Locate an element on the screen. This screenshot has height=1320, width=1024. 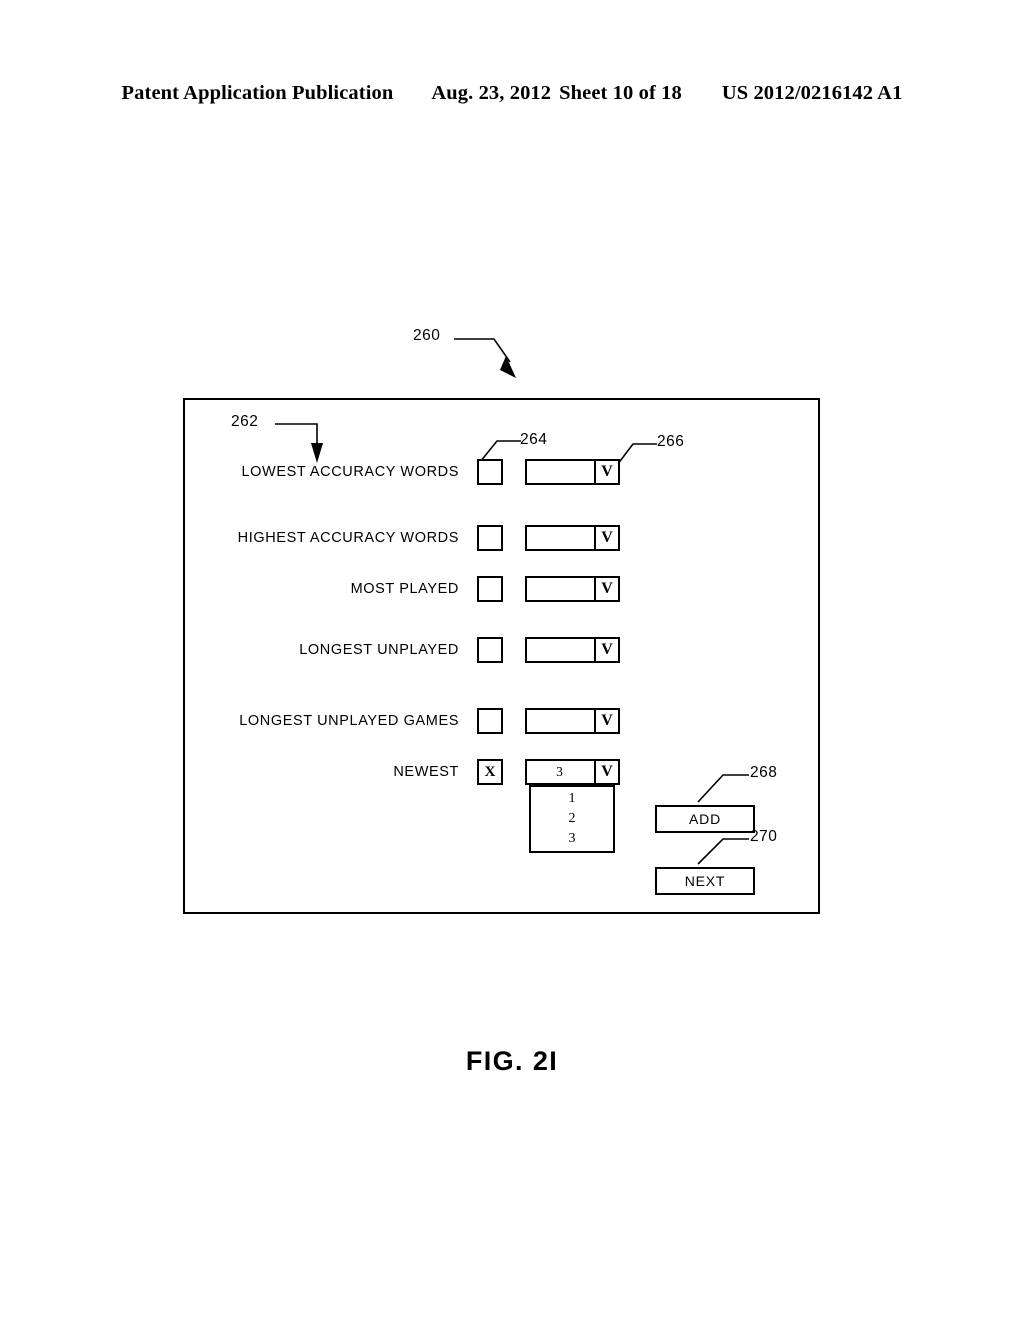
reference-number-262: 262 is located at coordinates (245, 421).